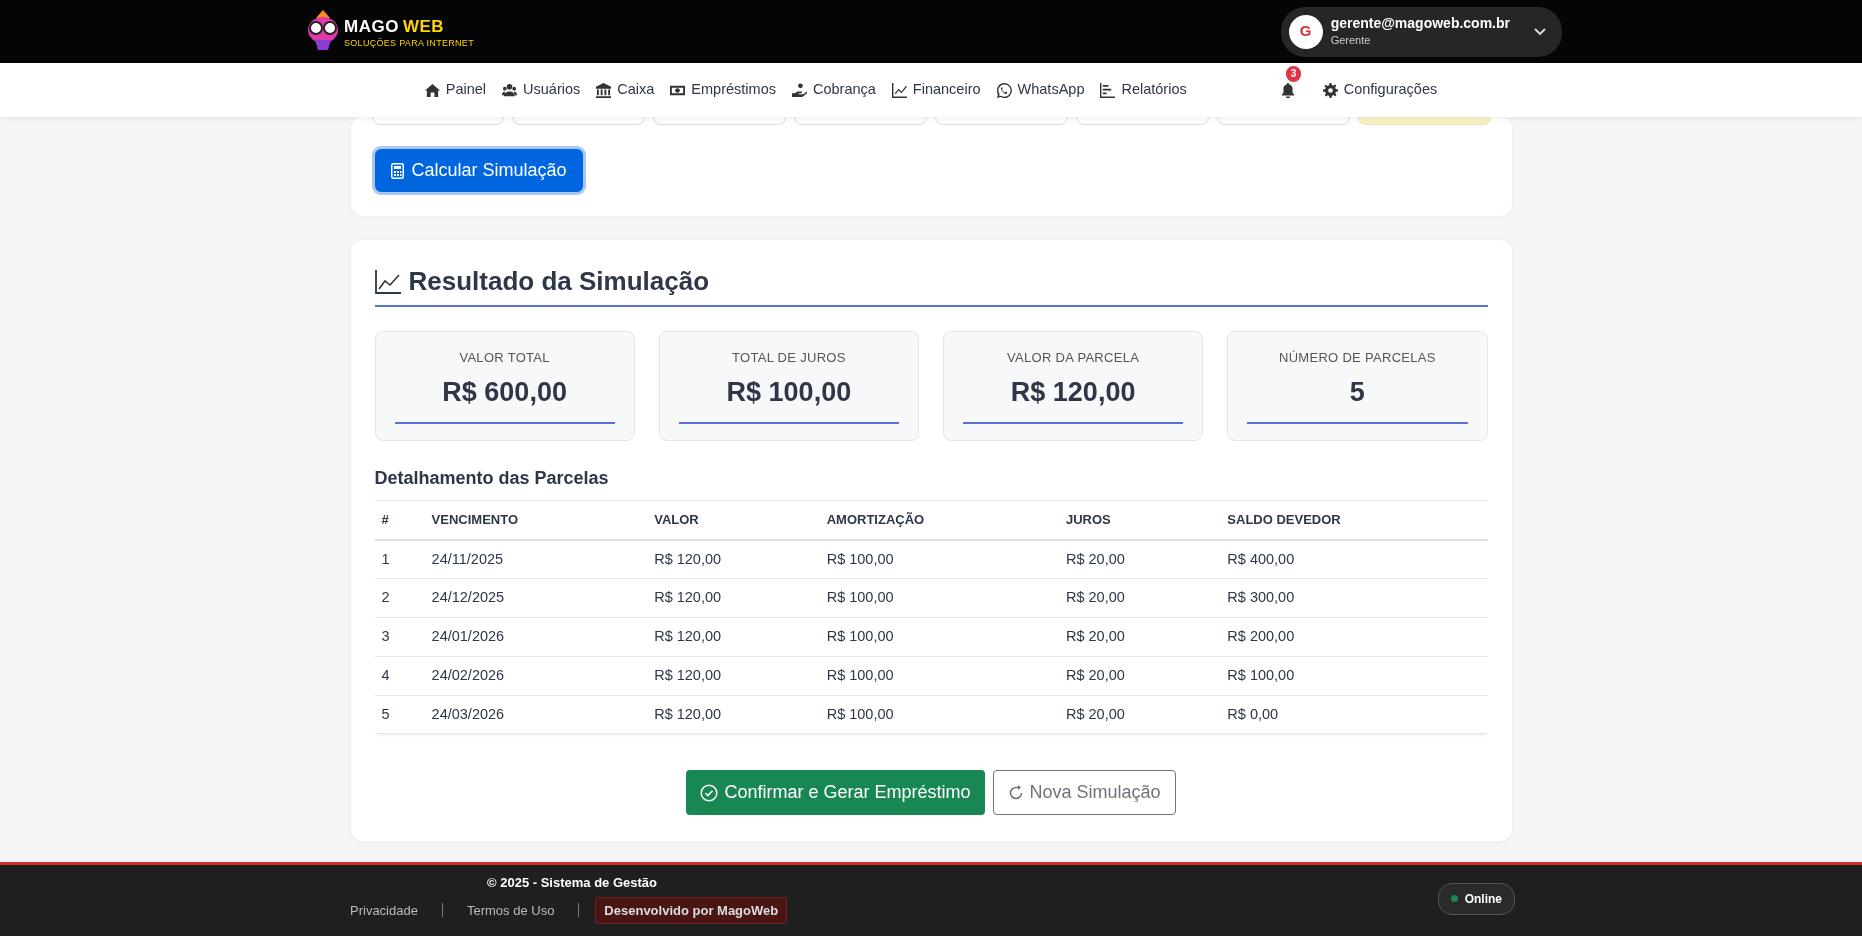 The width and height of the screenshot is (1862, 936). Describe the element at coordinates (799, 90) in the screenshot. I see `hand-icon` at that location.